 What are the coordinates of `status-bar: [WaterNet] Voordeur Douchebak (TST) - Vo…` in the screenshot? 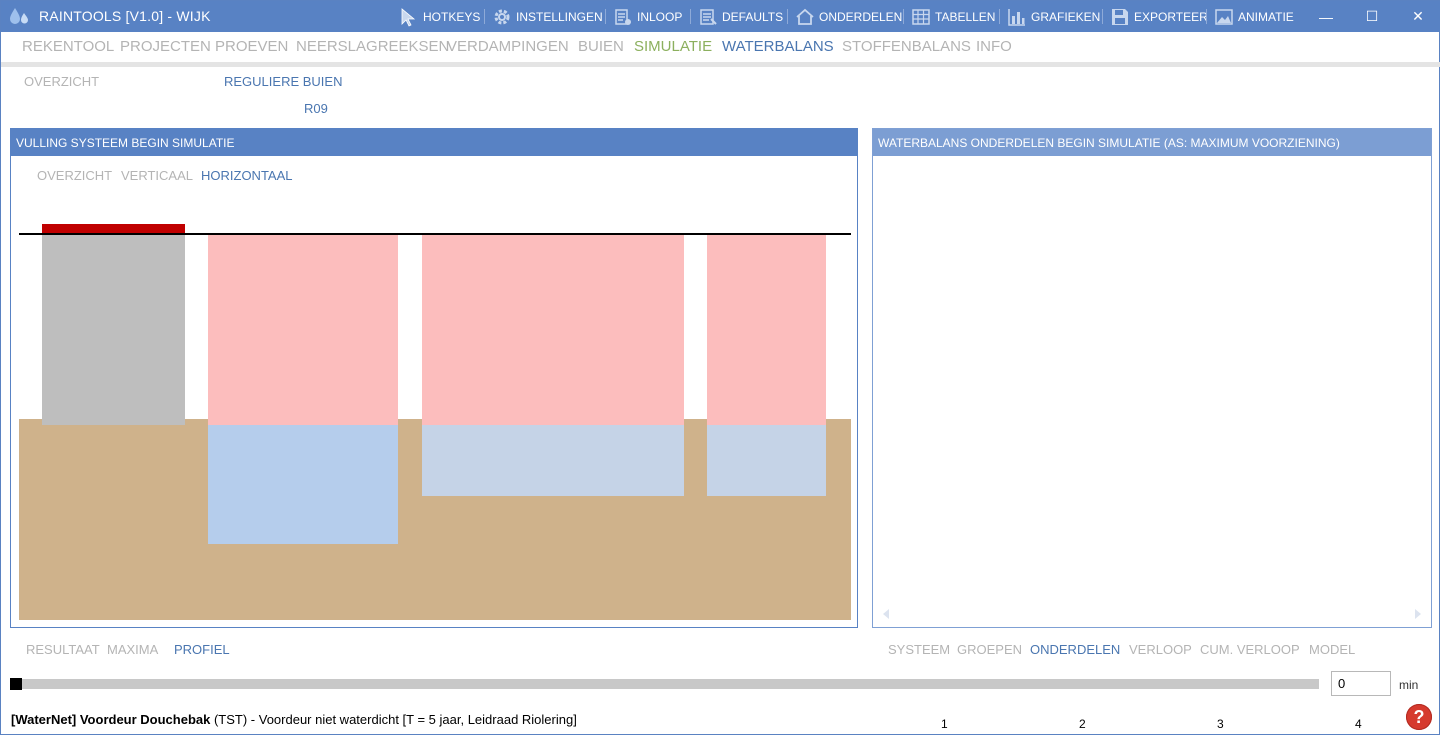 It's located at (294, 719).